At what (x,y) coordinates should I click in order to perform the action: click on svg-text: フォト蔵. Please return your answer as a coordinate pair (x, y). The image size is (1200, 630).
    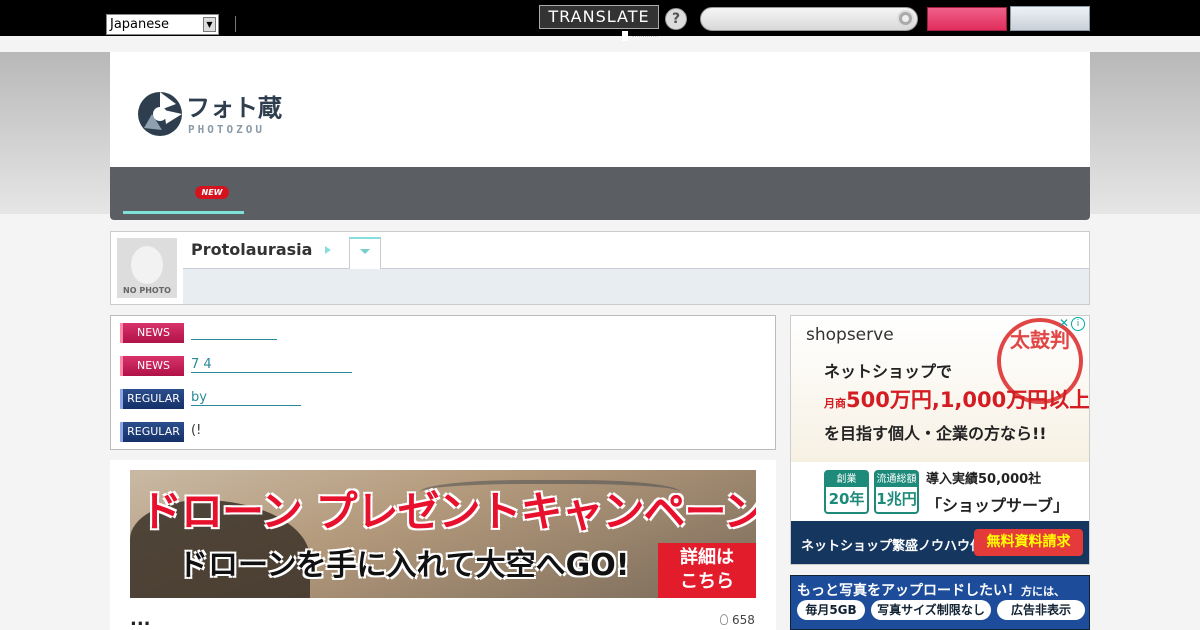
    Looking at the image, I should click on (234, 108).